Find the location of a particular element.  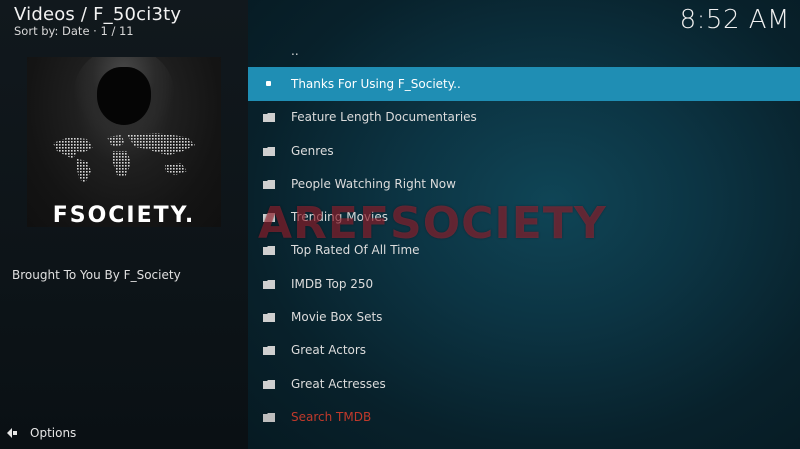

options-label: Options is located at coordinates (53, 433).